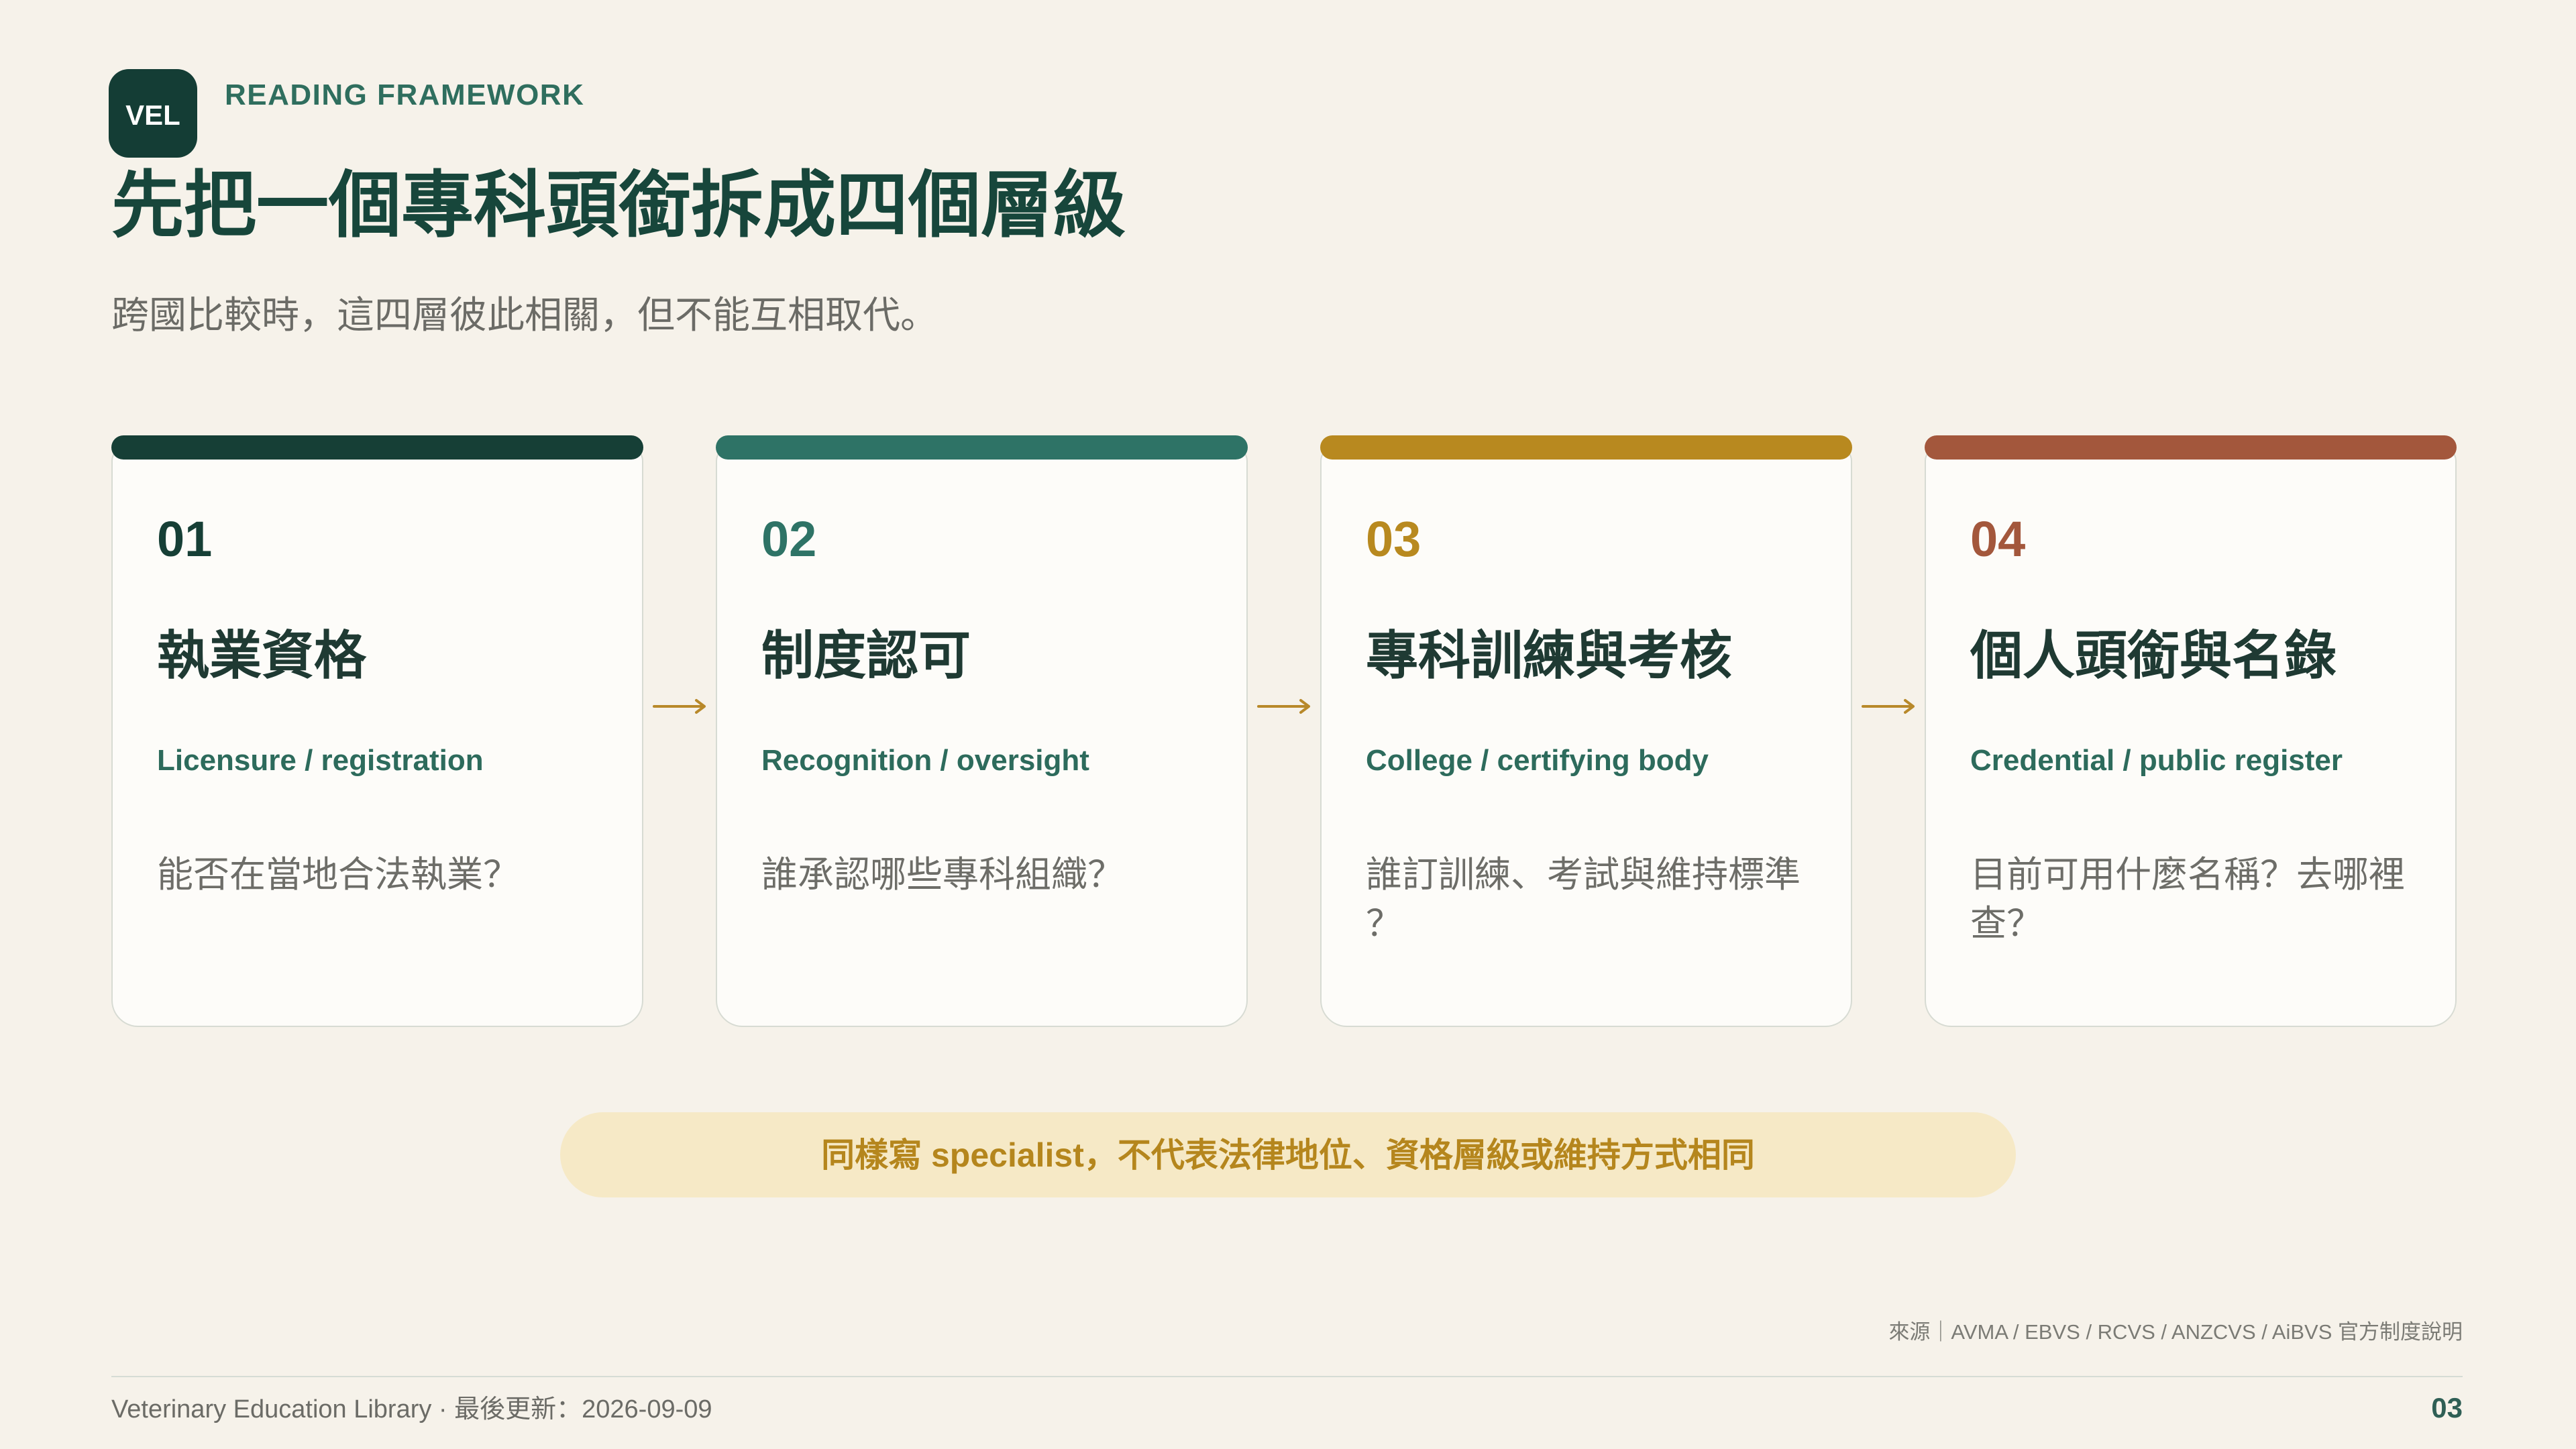 The image size is (2576, 1449). I want to click on layer-question: 誰承認哪些專科組織？, so click(942, 875).